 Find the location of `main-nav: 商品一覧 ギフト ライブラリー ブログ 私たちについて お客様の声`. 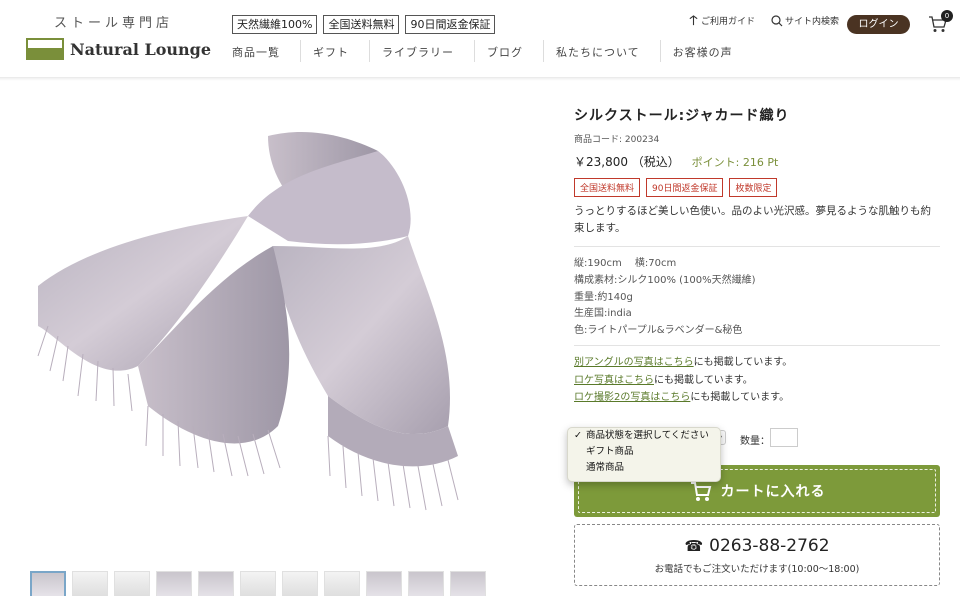

main-nav: 商品一覧 ギフト ライブラリー ブログ 私たちについて お客様の声 is located at coordinates (486, 55).